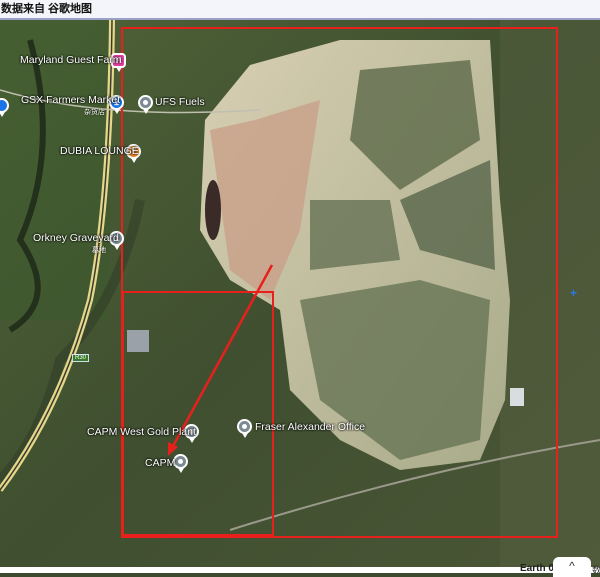  I want to click on place-label-capm: CAPM, so click(160, 463).